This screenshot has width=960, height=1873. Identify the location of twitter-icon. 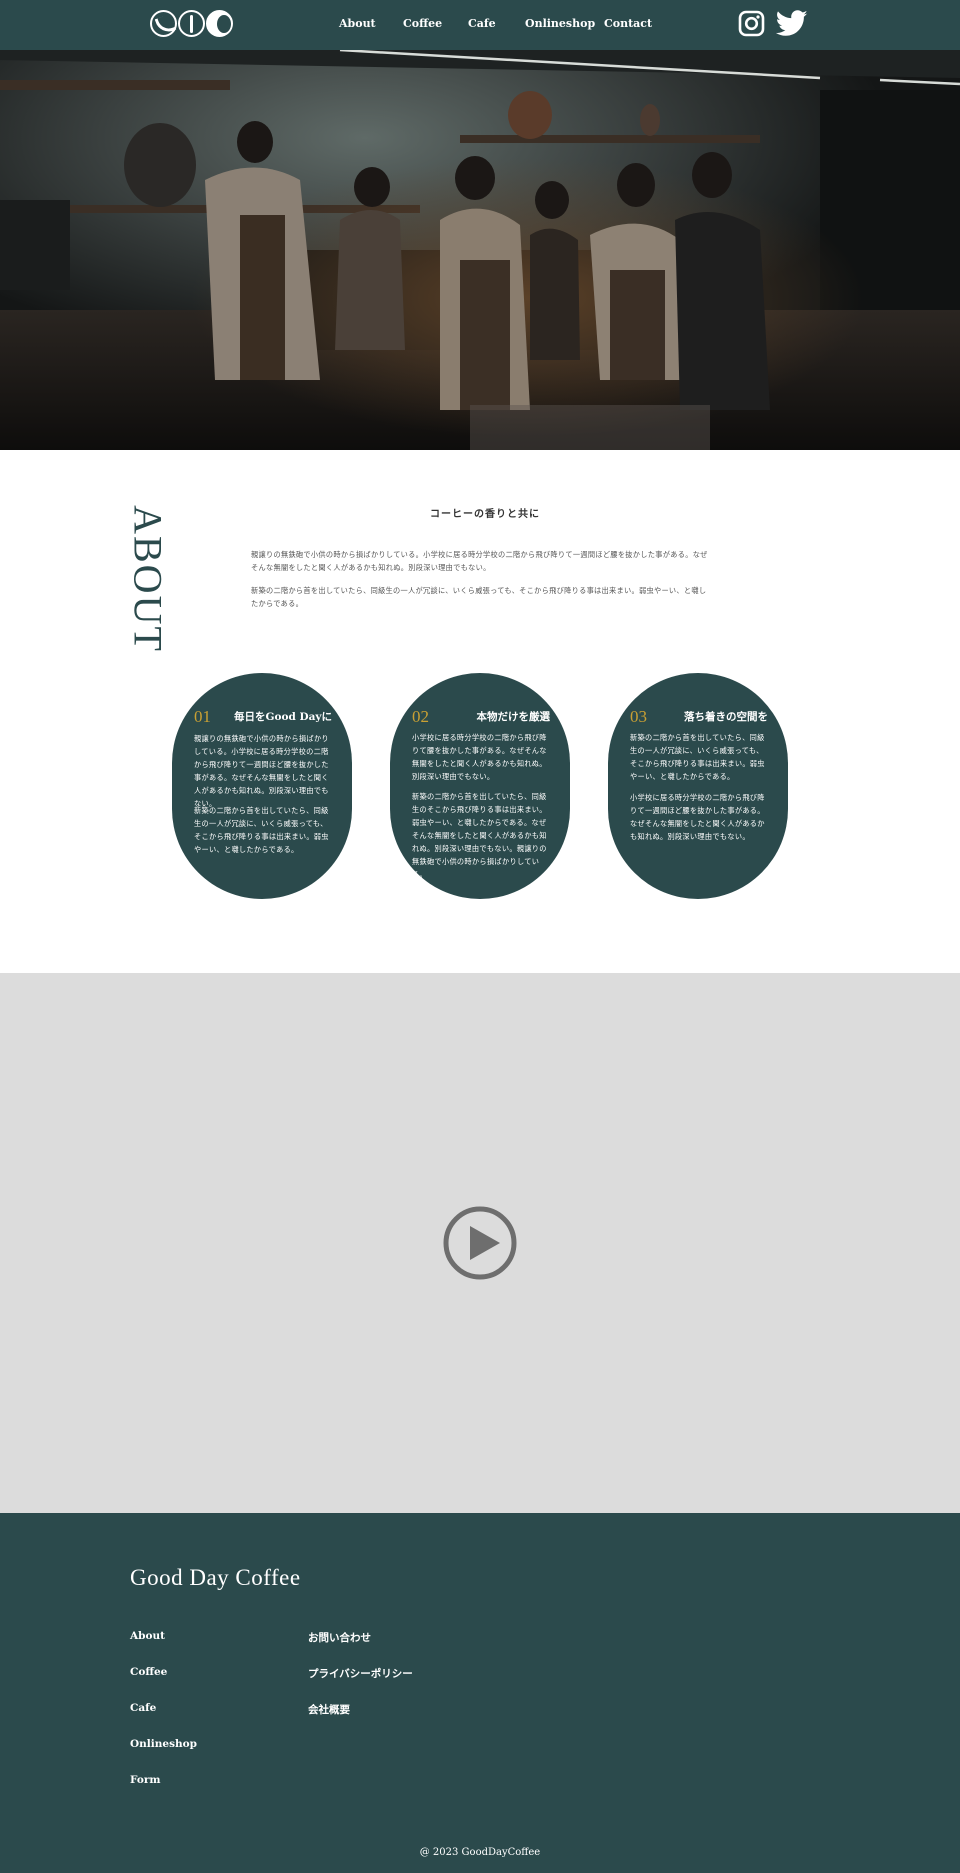
(792, 23).